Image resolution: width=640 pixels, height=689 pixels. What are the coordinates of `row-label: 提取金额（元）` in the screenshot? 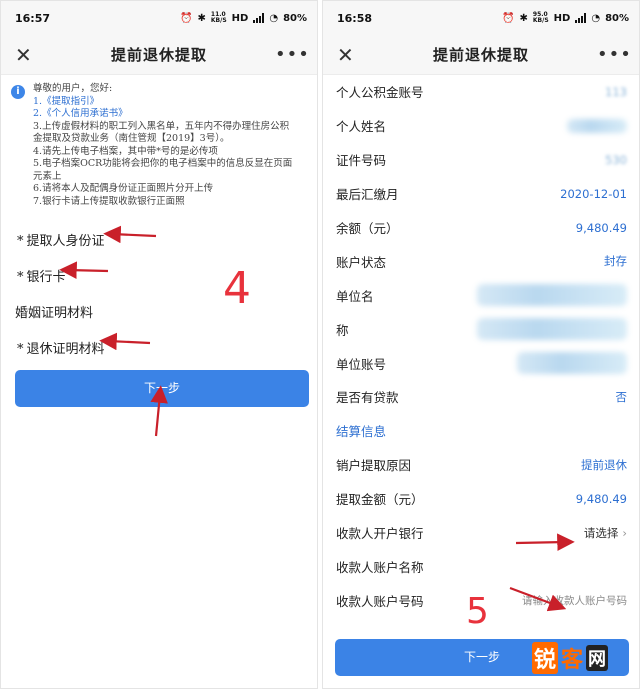 It's located at (380, 500).